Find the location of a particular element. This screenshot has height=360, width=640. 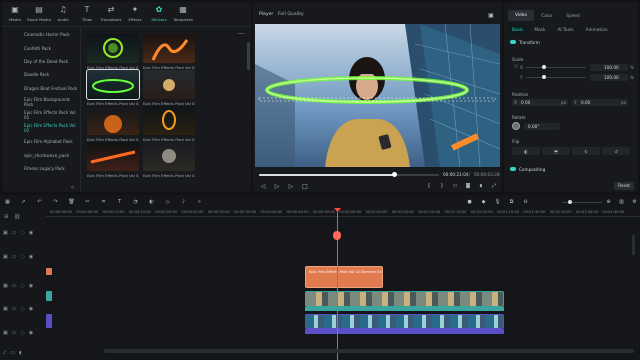

category-item: Dragon Boat Festival Pack is located at coordinates (41, 88).